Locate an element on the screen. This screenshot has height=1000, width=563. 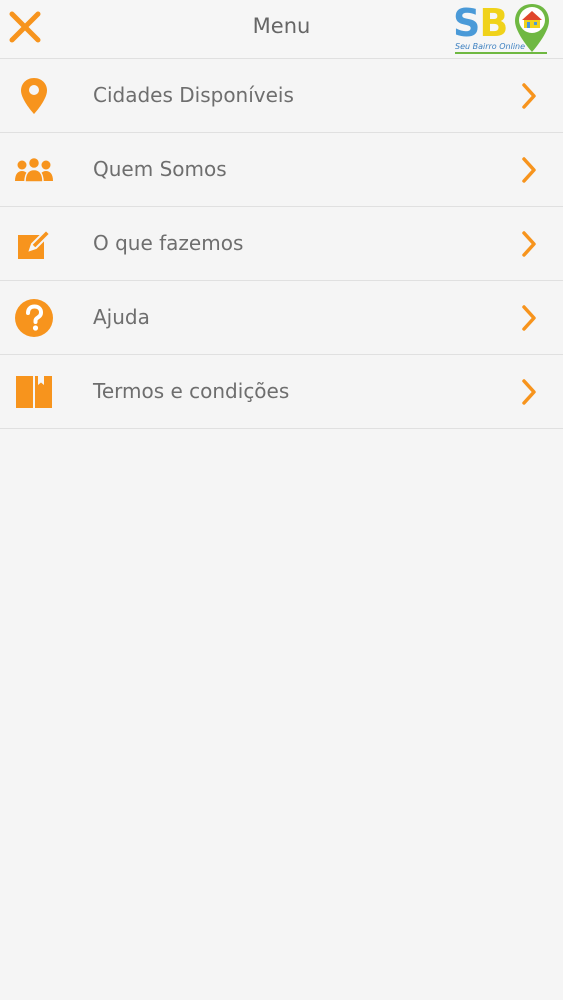
book-icon is located at coordinates (34, 392).